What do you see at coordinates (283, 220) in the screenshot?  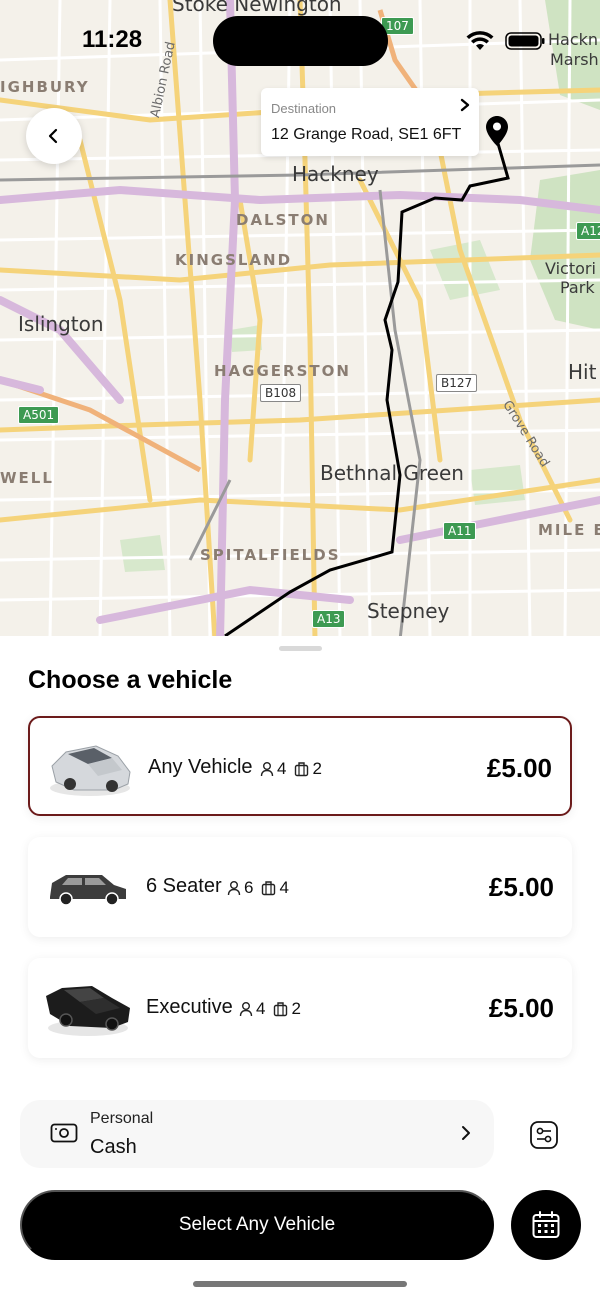 I see `map-area-label: DALSTON` at bounding box center [283, 220].